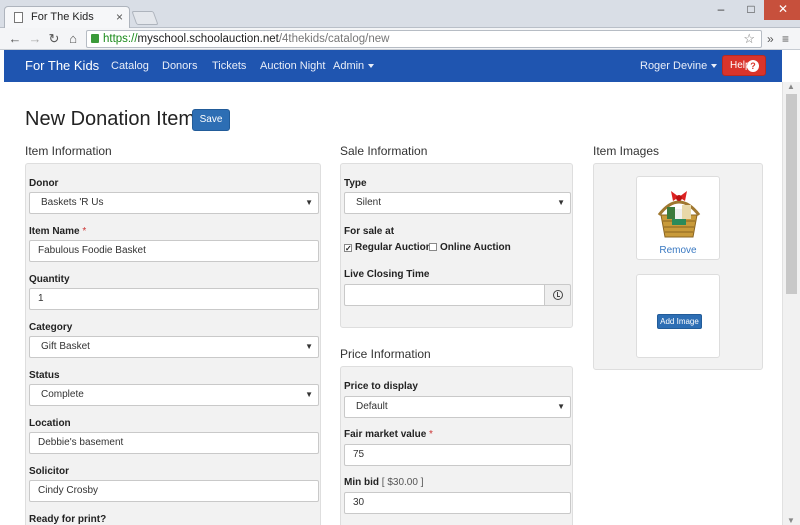  What do you see at coordinates (782, 10) in the screenshot?
I see `window-close-icon: ✕` at bounding box center [782, 10].